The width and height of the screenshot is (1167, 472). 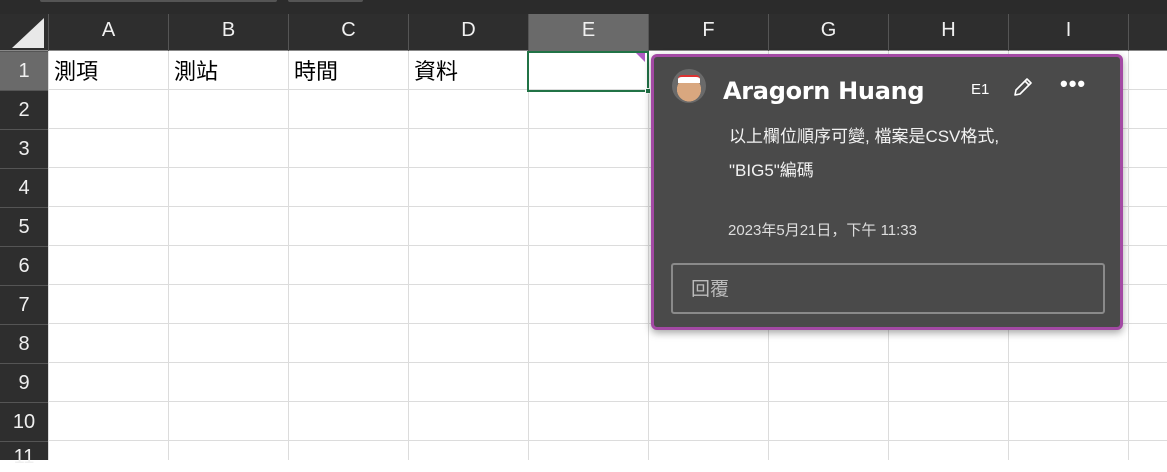 I want to click on reply-input, so click(x=888, y=288).